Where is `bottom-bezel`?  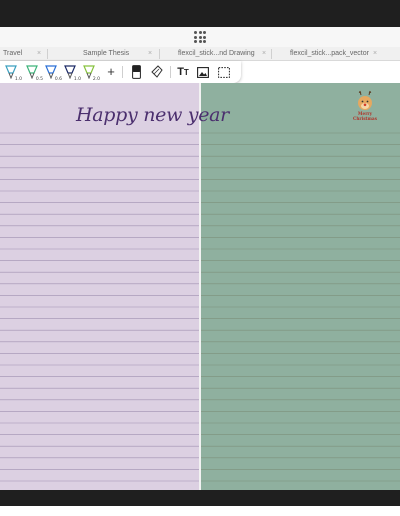
bottom-bezel is located at coordinates (200, 498).